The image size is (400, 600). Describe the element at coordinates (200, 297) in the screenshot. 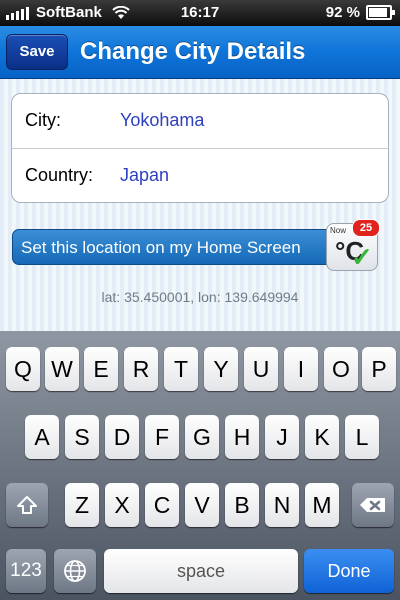

I see `coordinates-text: lat: 35.450001, lon: 139.649994` at that location.